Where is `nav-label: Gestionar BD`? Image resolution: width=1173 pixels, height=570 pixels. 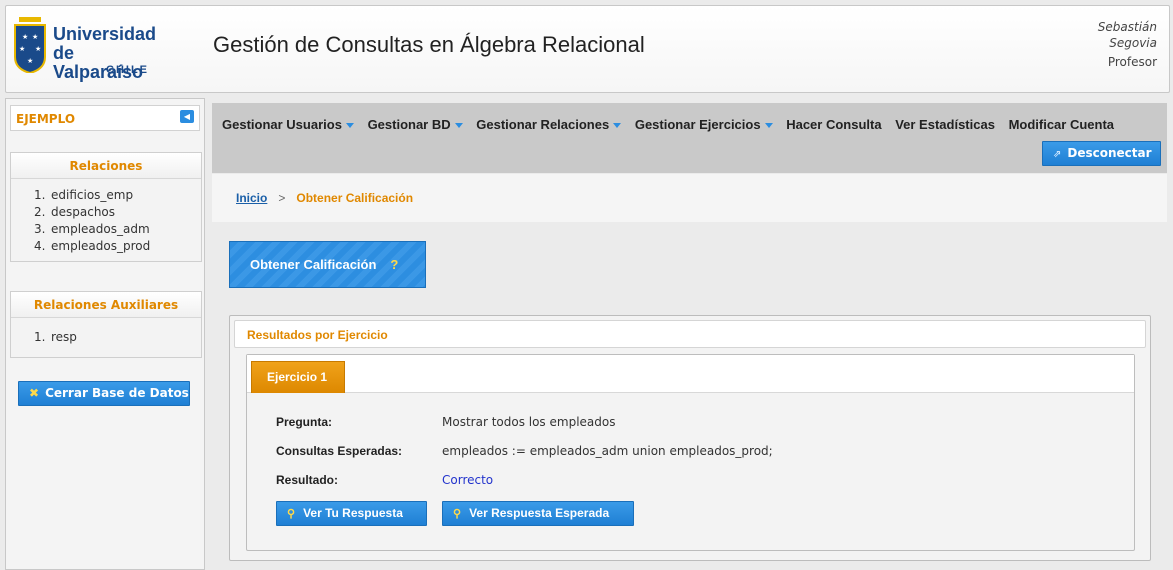
nav-label: Gestionar BD is located at coordinates (409, 124).